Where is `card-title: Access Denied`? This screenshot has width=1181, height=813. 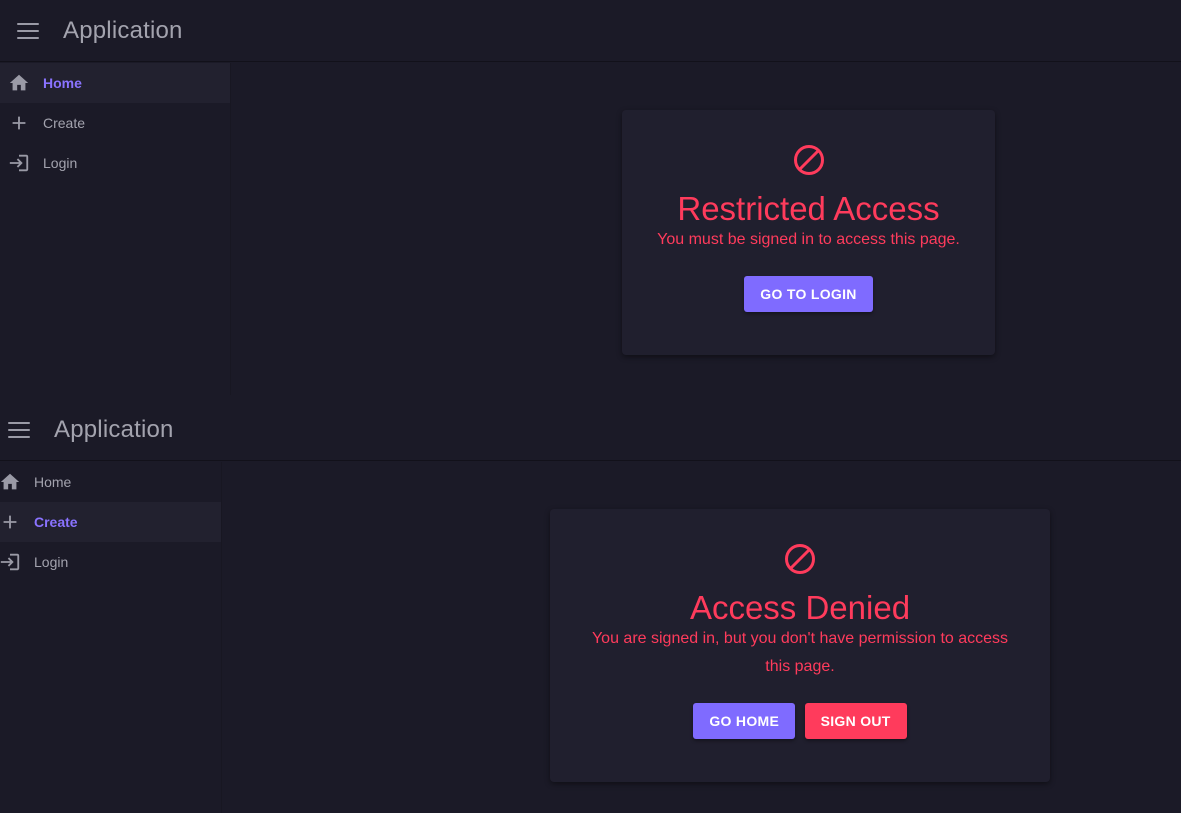
card-title: Access Denied is located at coordinates (800, 607).